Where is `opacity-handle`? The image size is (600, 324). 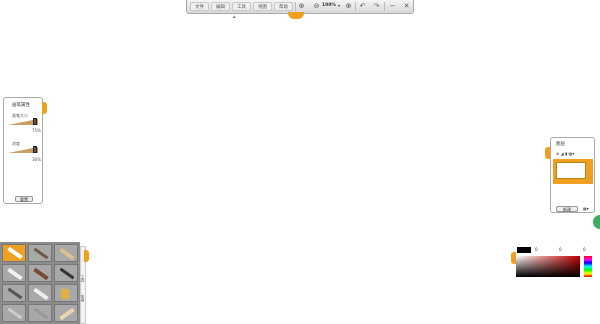 opacity-handle is located at coordinates (35, 149).